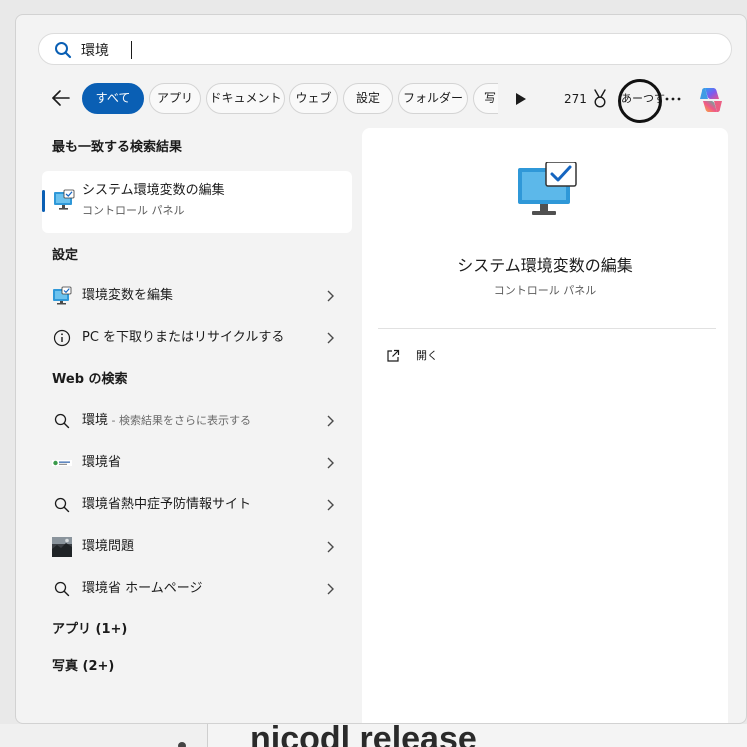 The width and height of the screenshot is (747, 747). I want to click on settings-item-label: PC を下取りまたはリサイクルする, so click(183, 337).